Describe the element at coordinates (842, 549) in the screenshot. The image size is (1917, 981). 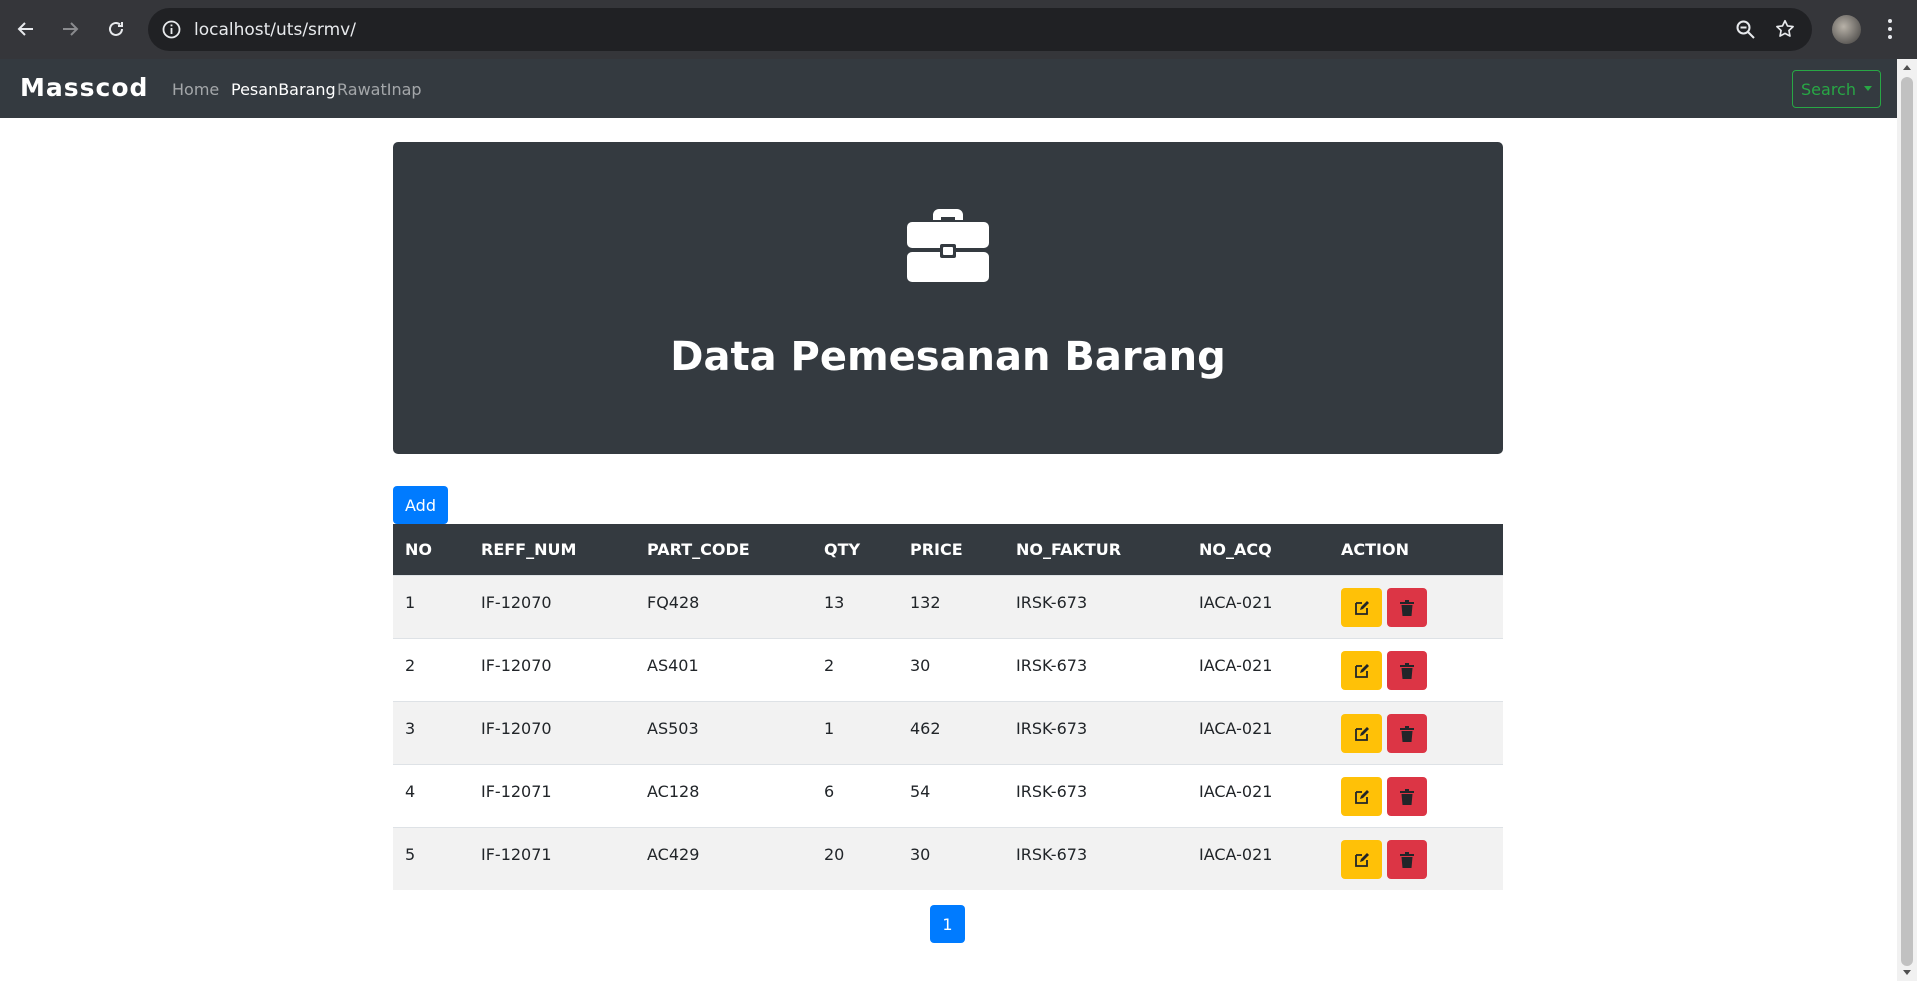
I see `header-qty: QTY` at that location.